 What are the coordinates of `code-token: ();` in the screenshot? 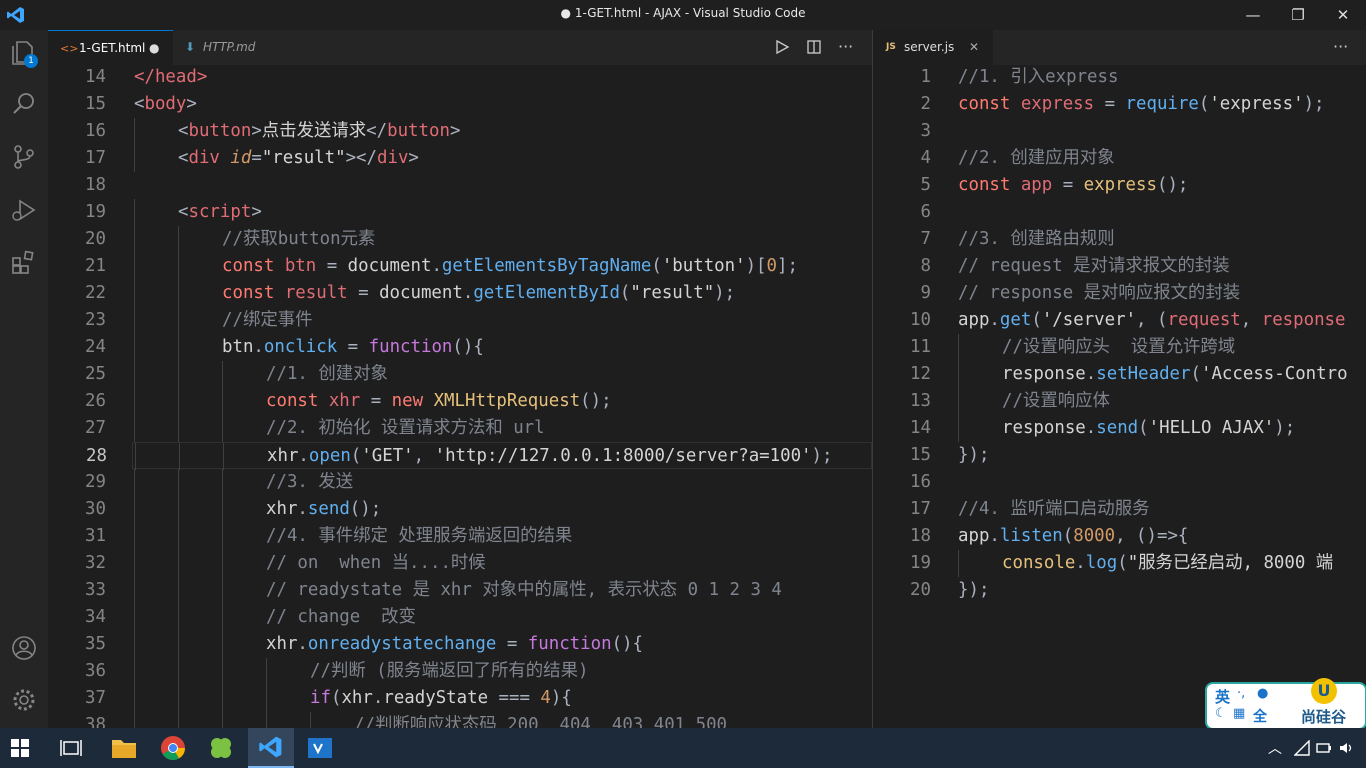 It's located at (365, 509).